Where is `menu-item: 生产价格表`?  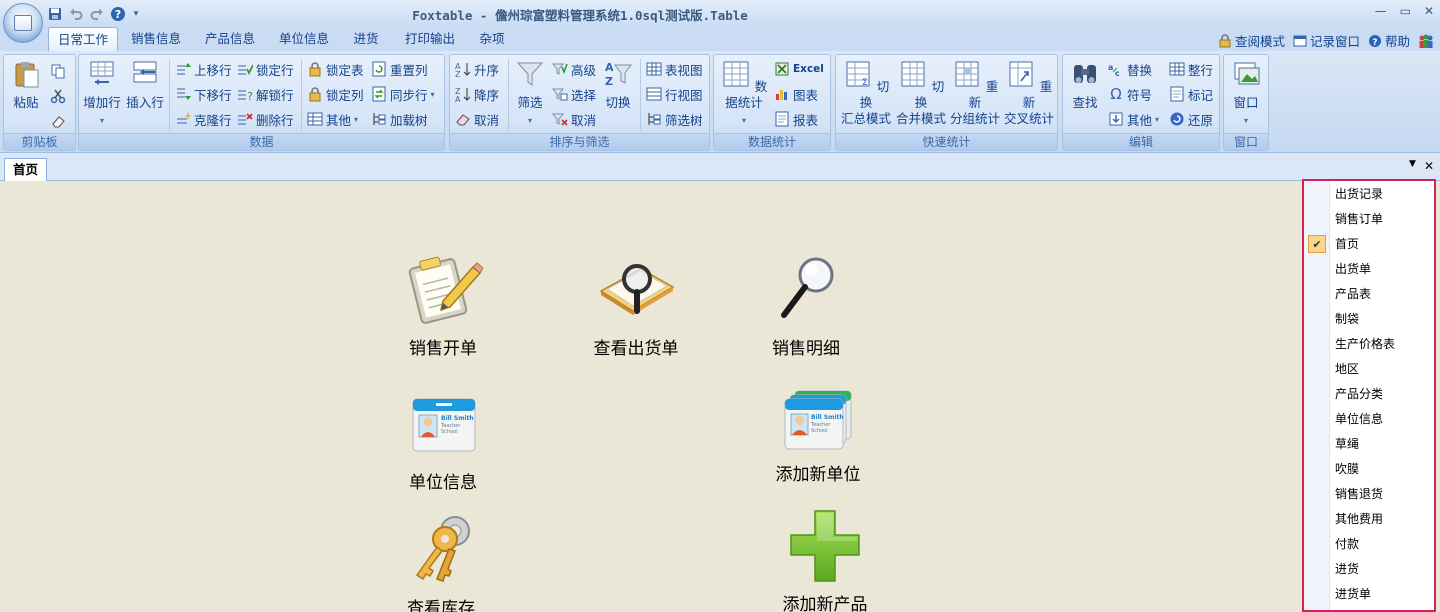
menu-item: 生产价格表 is located at coordinates (1369, 344).